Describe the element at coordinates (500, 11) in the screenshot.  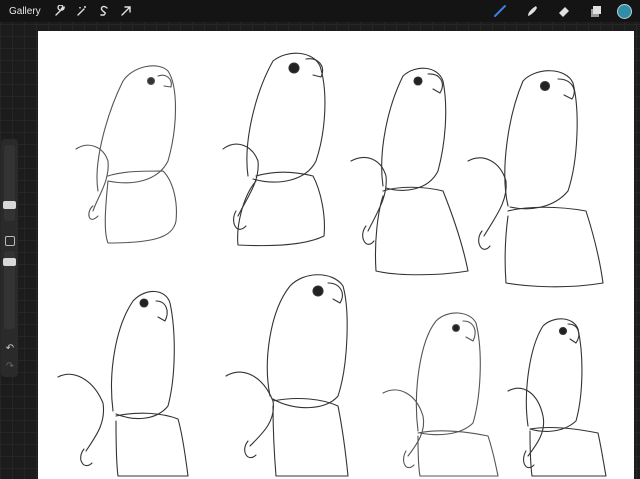
I see `brush-icon` at that location.